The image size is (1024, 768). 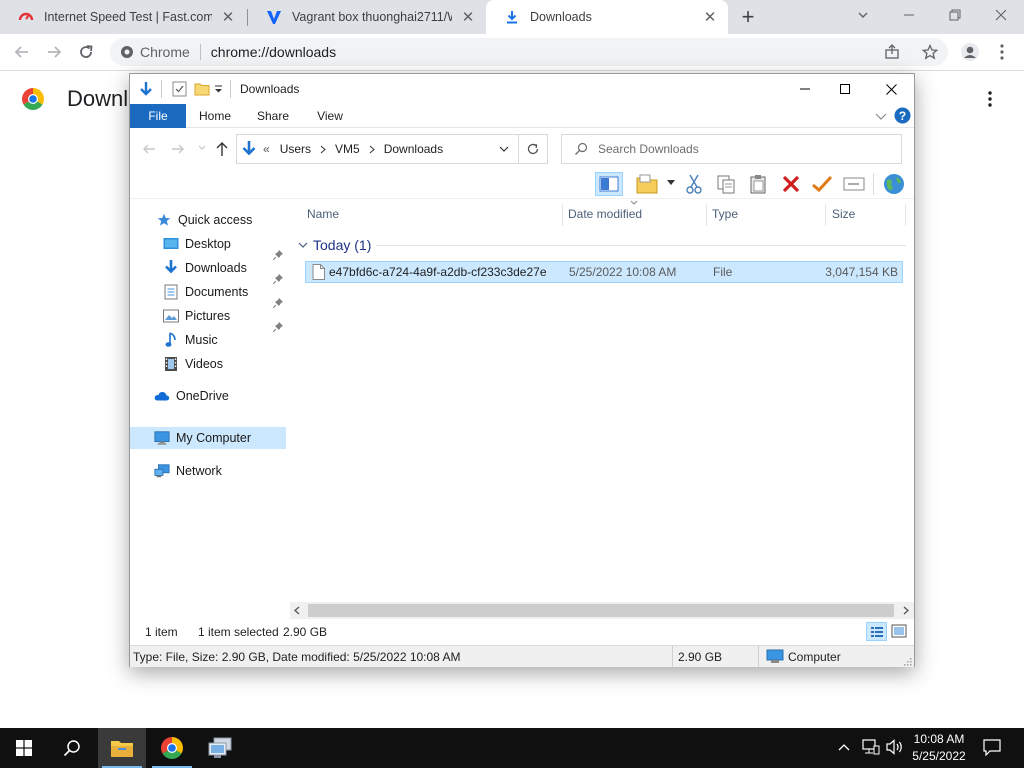 I want to click on up-arrow-icon, so click(x=222, y=149).